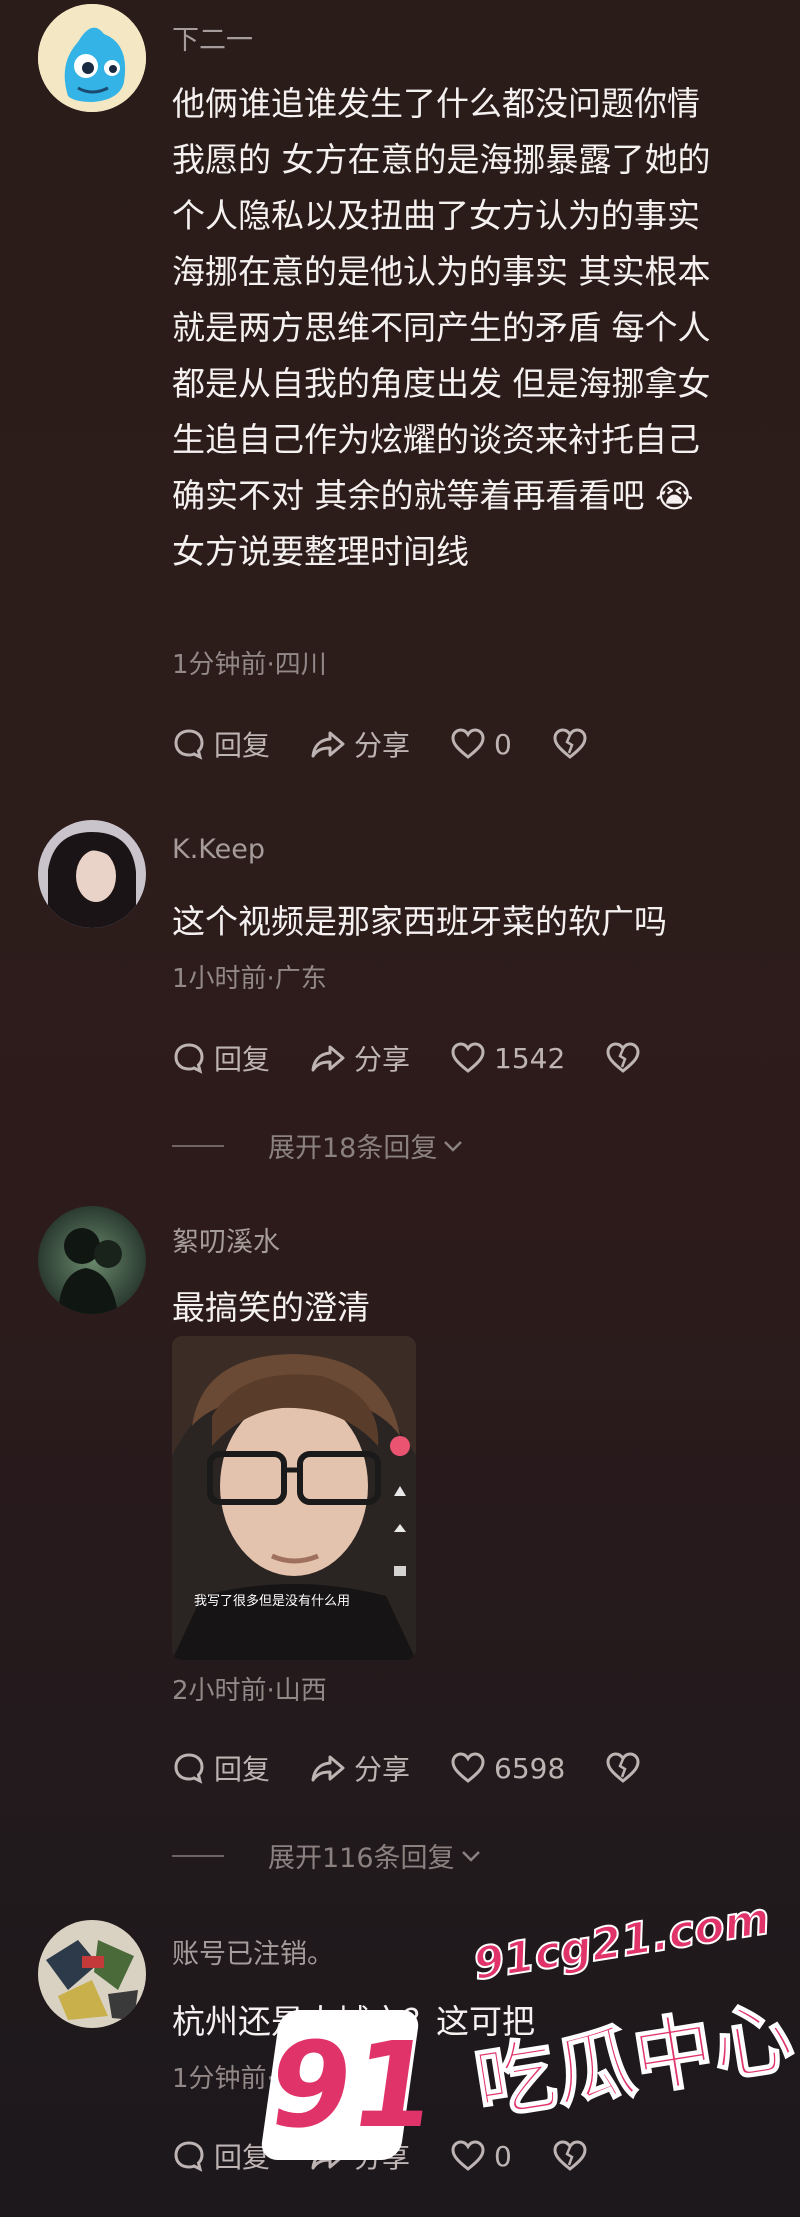 This screenshot has height=2217, width=800. What do you see at coordinates (530, 1768) in the screenshot?
I see `like-count: 6598` at bounding box center [530, 1768].